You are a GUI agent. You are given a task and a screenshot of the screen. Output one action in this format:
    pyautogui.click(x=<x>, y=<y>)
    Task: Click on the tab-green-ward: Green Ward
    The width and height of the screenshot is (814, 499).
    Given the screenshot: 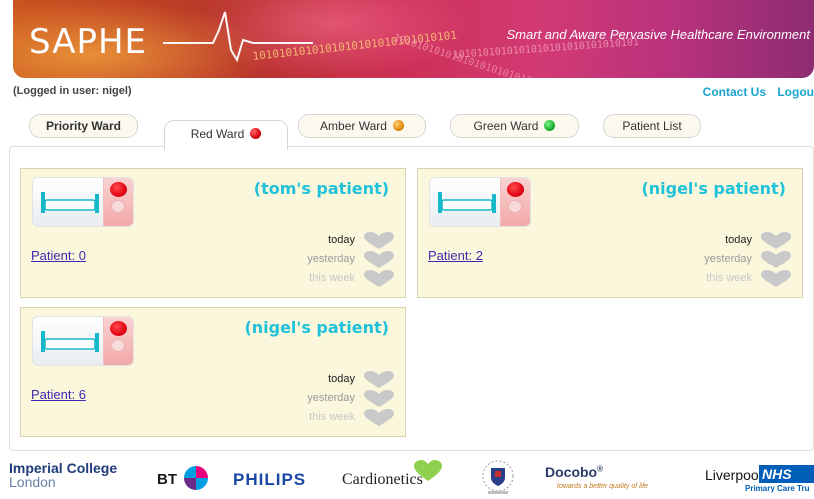 What is the action you would take?
    pyautogui.click(x=514, y=126)
    